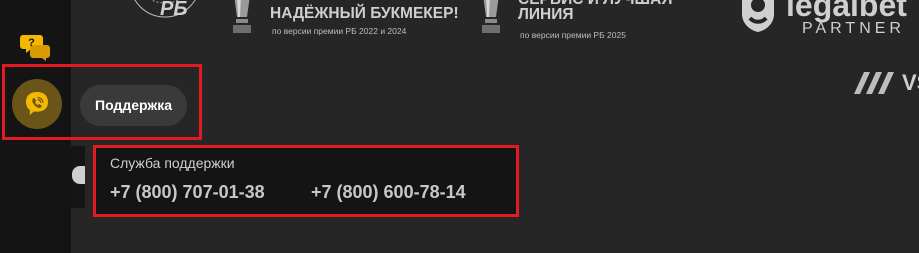 The width and height of the screenshot is (919, 253). Describe the element at coordinates (910, 82) in the screenshot. I see `vs-wordmark: VS` at that location.